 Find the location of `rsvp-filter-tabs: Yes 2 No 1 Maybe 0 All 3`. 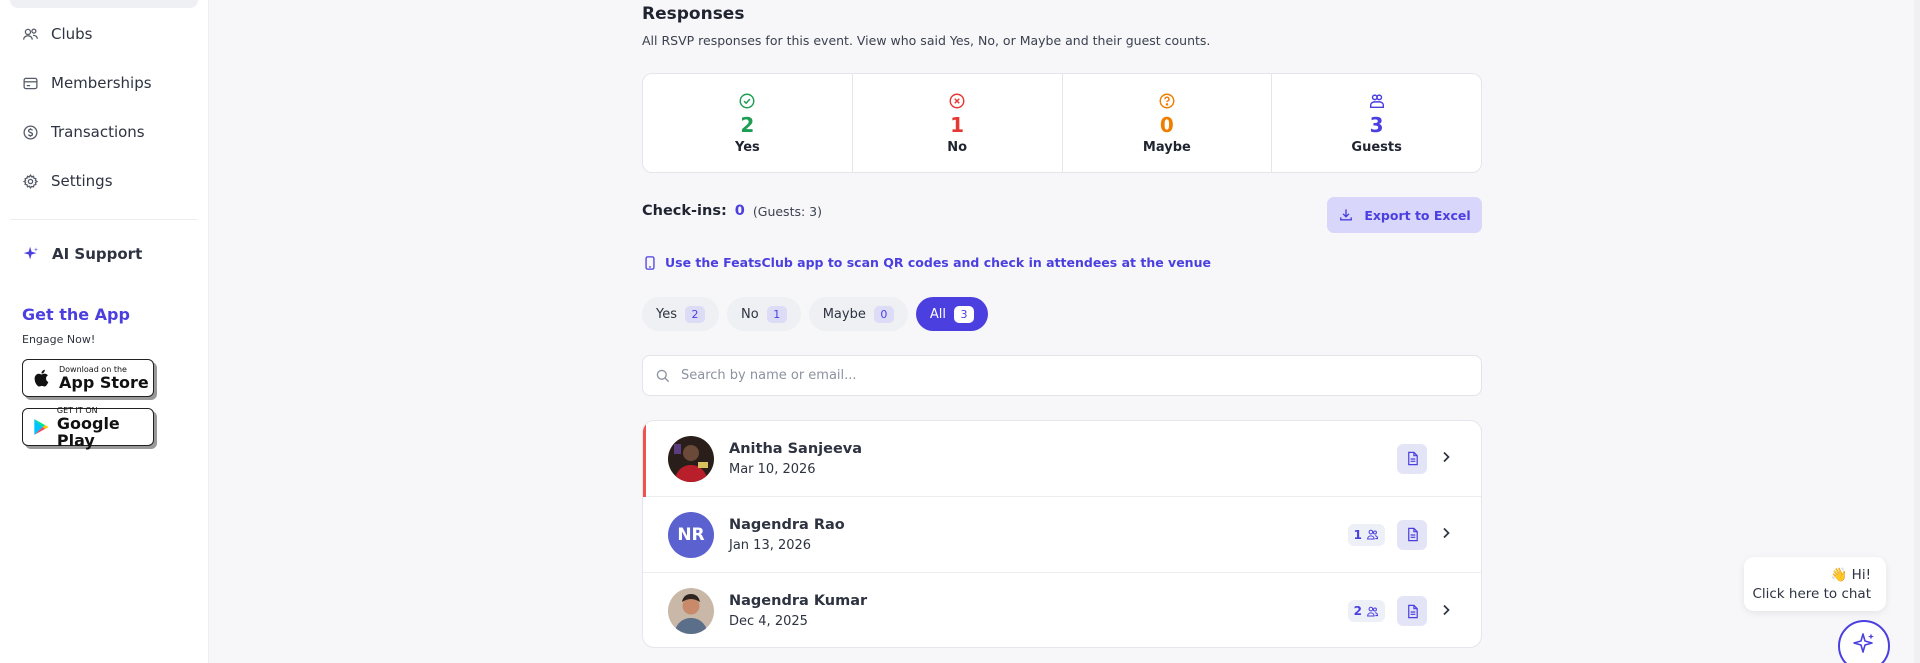

rsvp-filter-tabs: Yes 2 No 1 Maybe 0 All 3 is located at coordinates (815, 314).